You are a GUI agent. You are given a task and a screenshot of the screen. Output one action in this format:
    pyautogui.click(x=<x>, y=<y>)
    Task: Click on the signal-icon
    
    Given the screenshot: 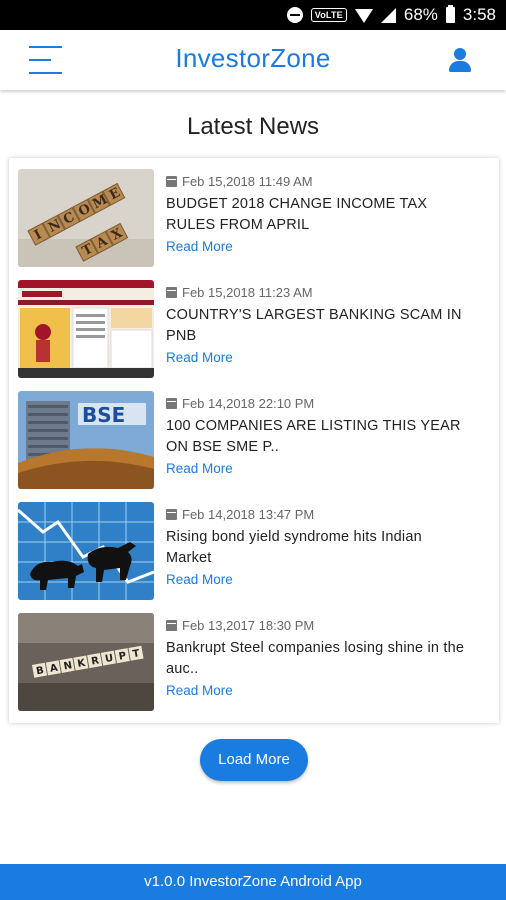 What is the action you would take?
    pyautogui.click(x=388, y=15)
    